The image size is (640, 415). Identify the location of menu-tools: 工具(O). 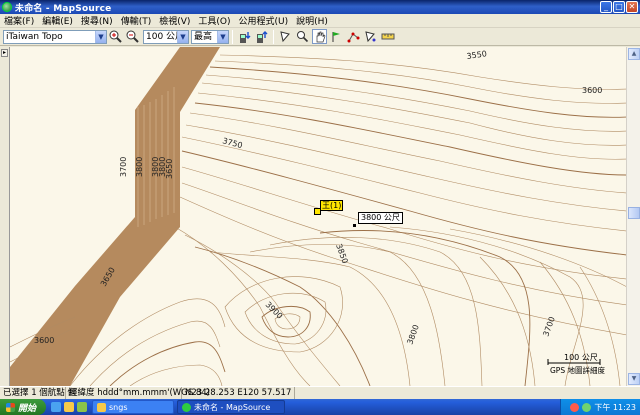
(214, 20).